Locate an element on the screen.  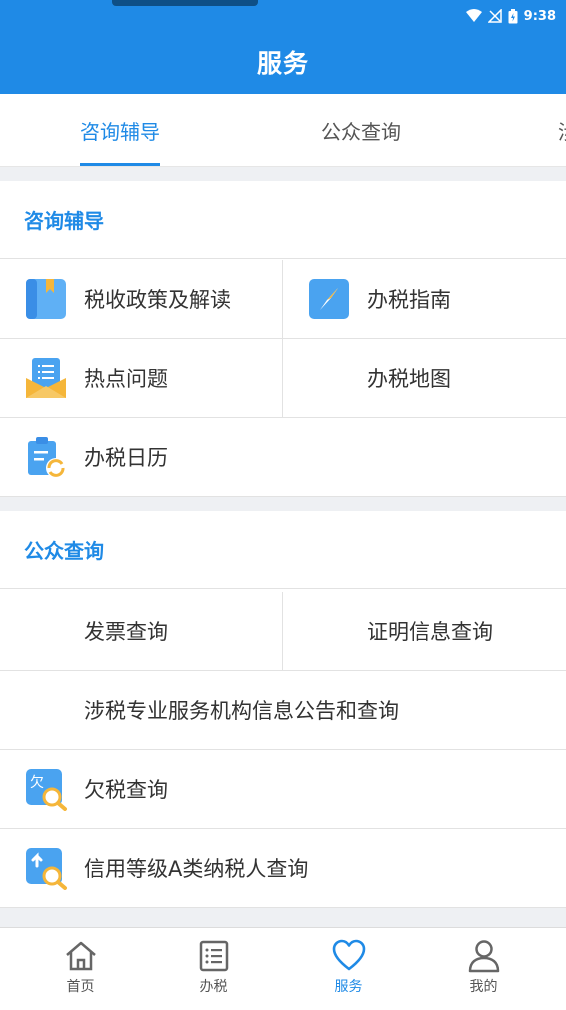
tabbar-home: 首页 is located at coordinates (80, 969).